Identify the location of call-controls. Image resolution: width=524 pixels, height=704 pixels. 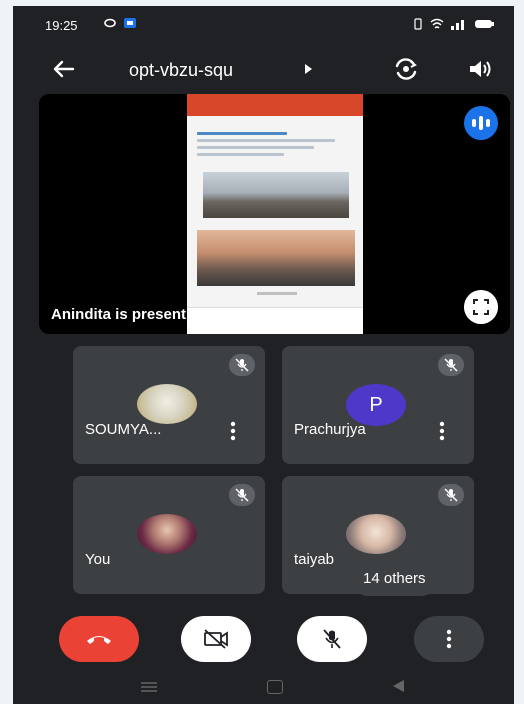
(263, 636).